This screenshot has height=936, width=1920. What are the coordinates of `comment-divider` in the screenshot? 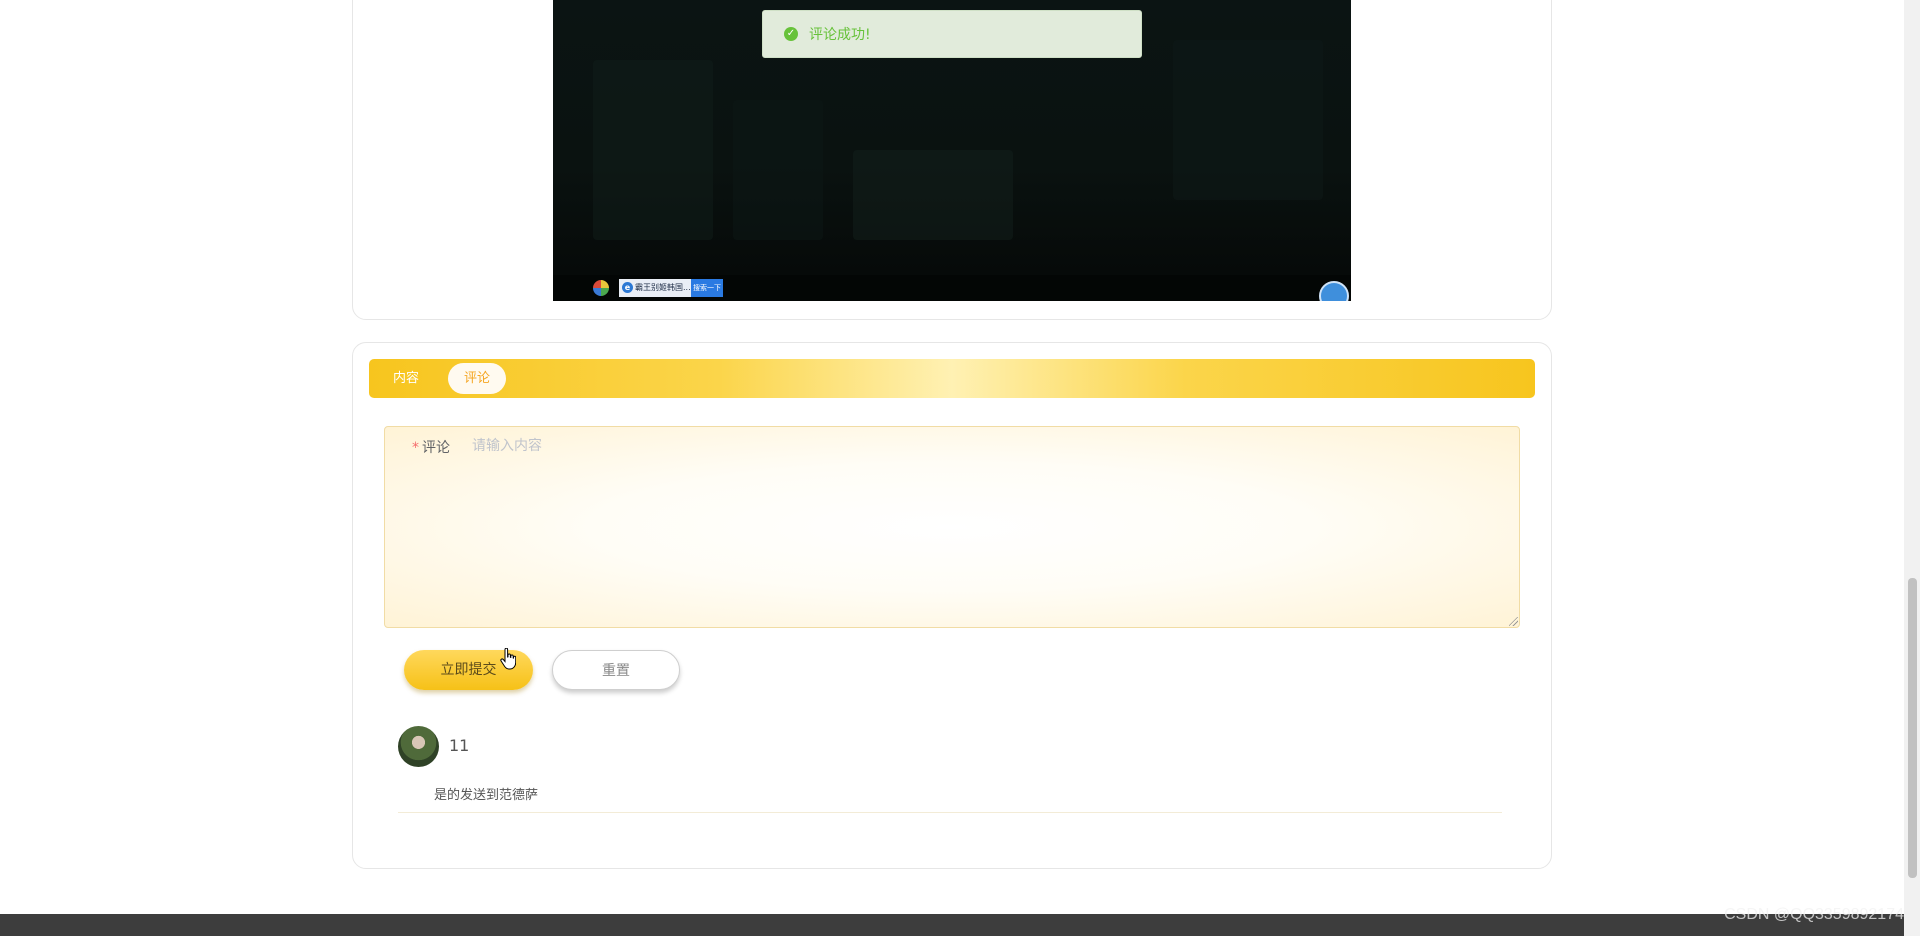 It's located at (950, 812).